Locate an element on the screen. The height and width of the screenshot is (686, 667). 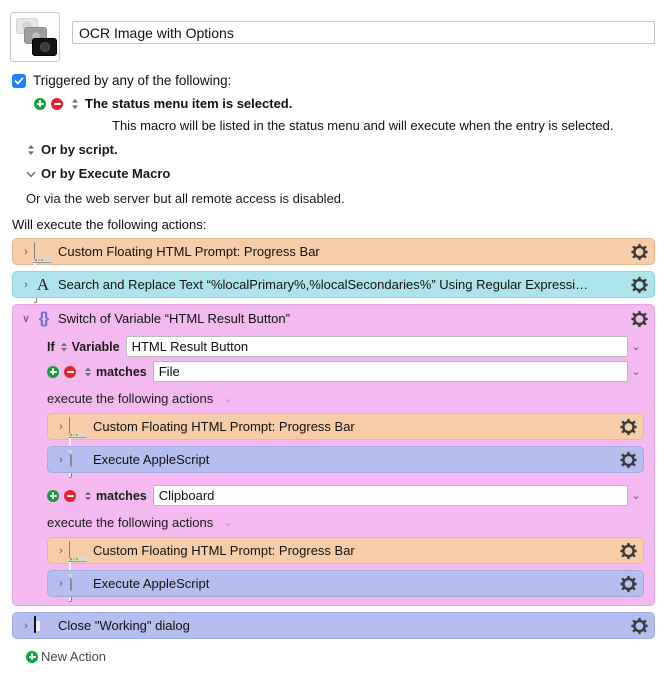
switch-case-condition-row: matches Clipboard ⌄ is located at coordinates (345, 495).